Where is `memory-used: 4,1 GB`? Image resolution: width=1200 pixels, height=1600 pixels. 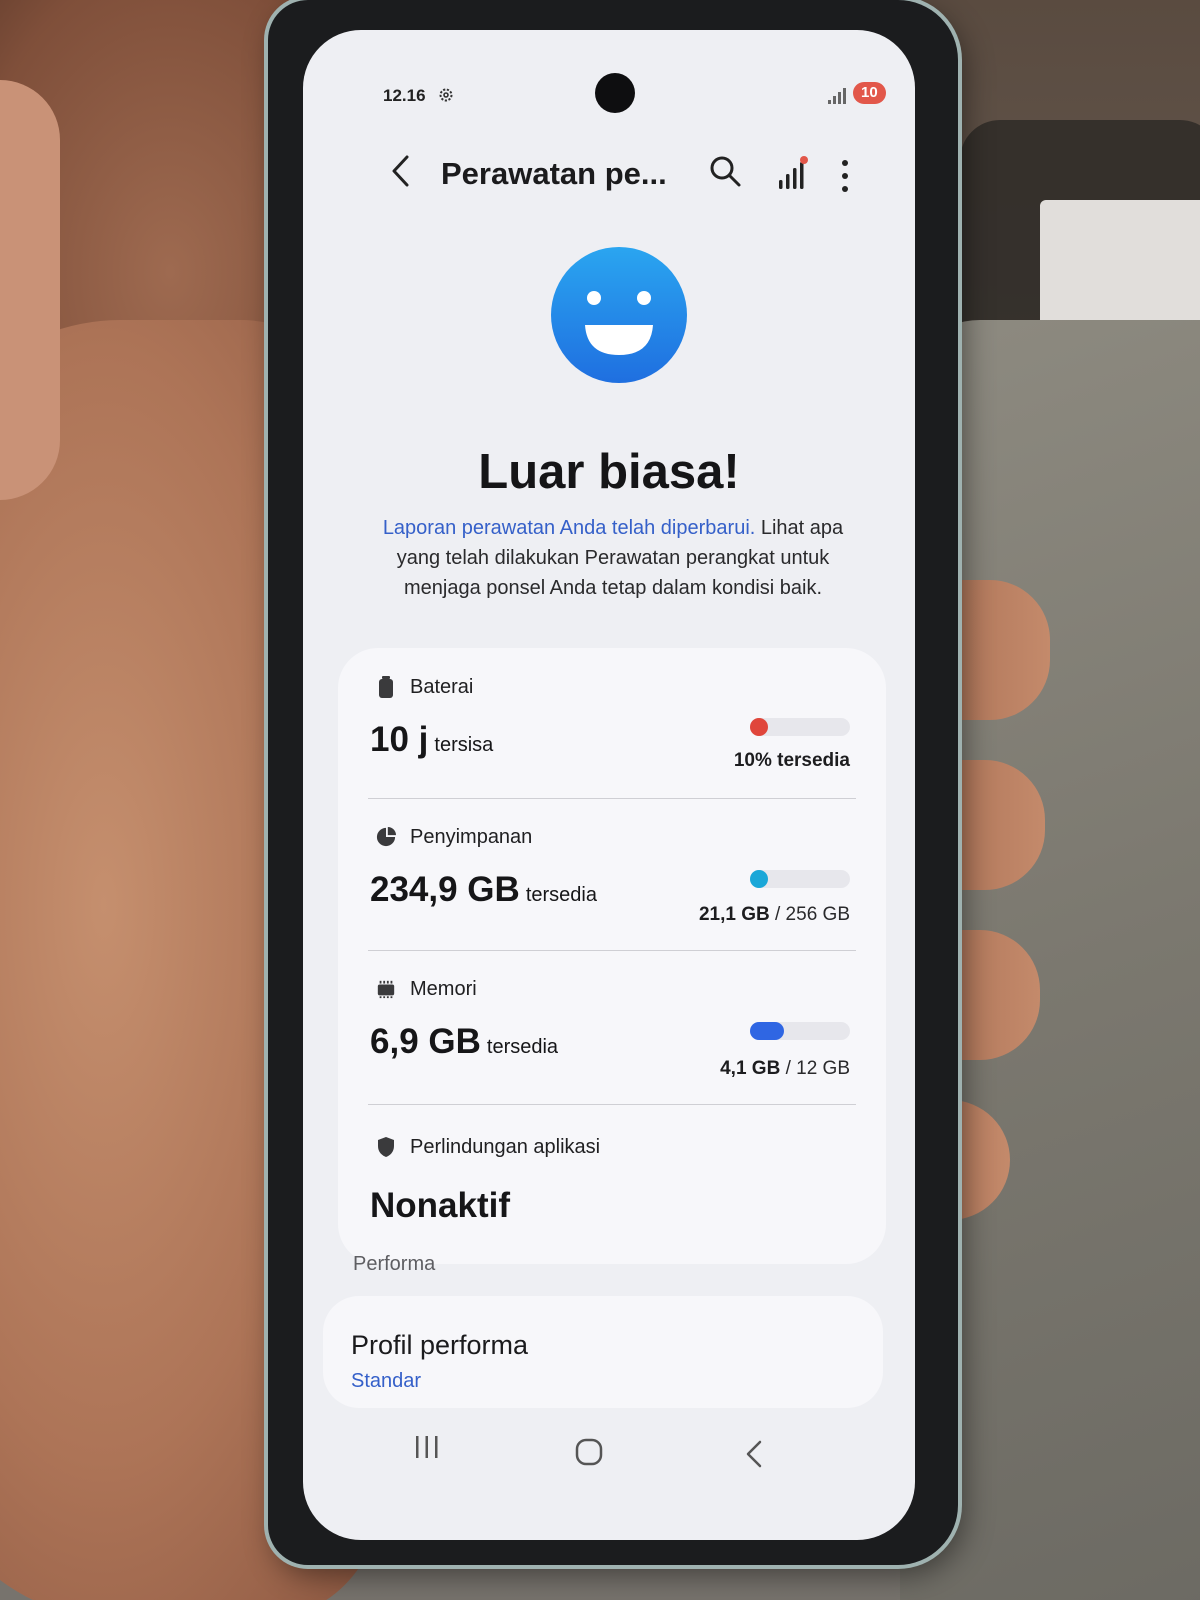
memory-used: 4,1 GB is located at coordinates (750, 1068).